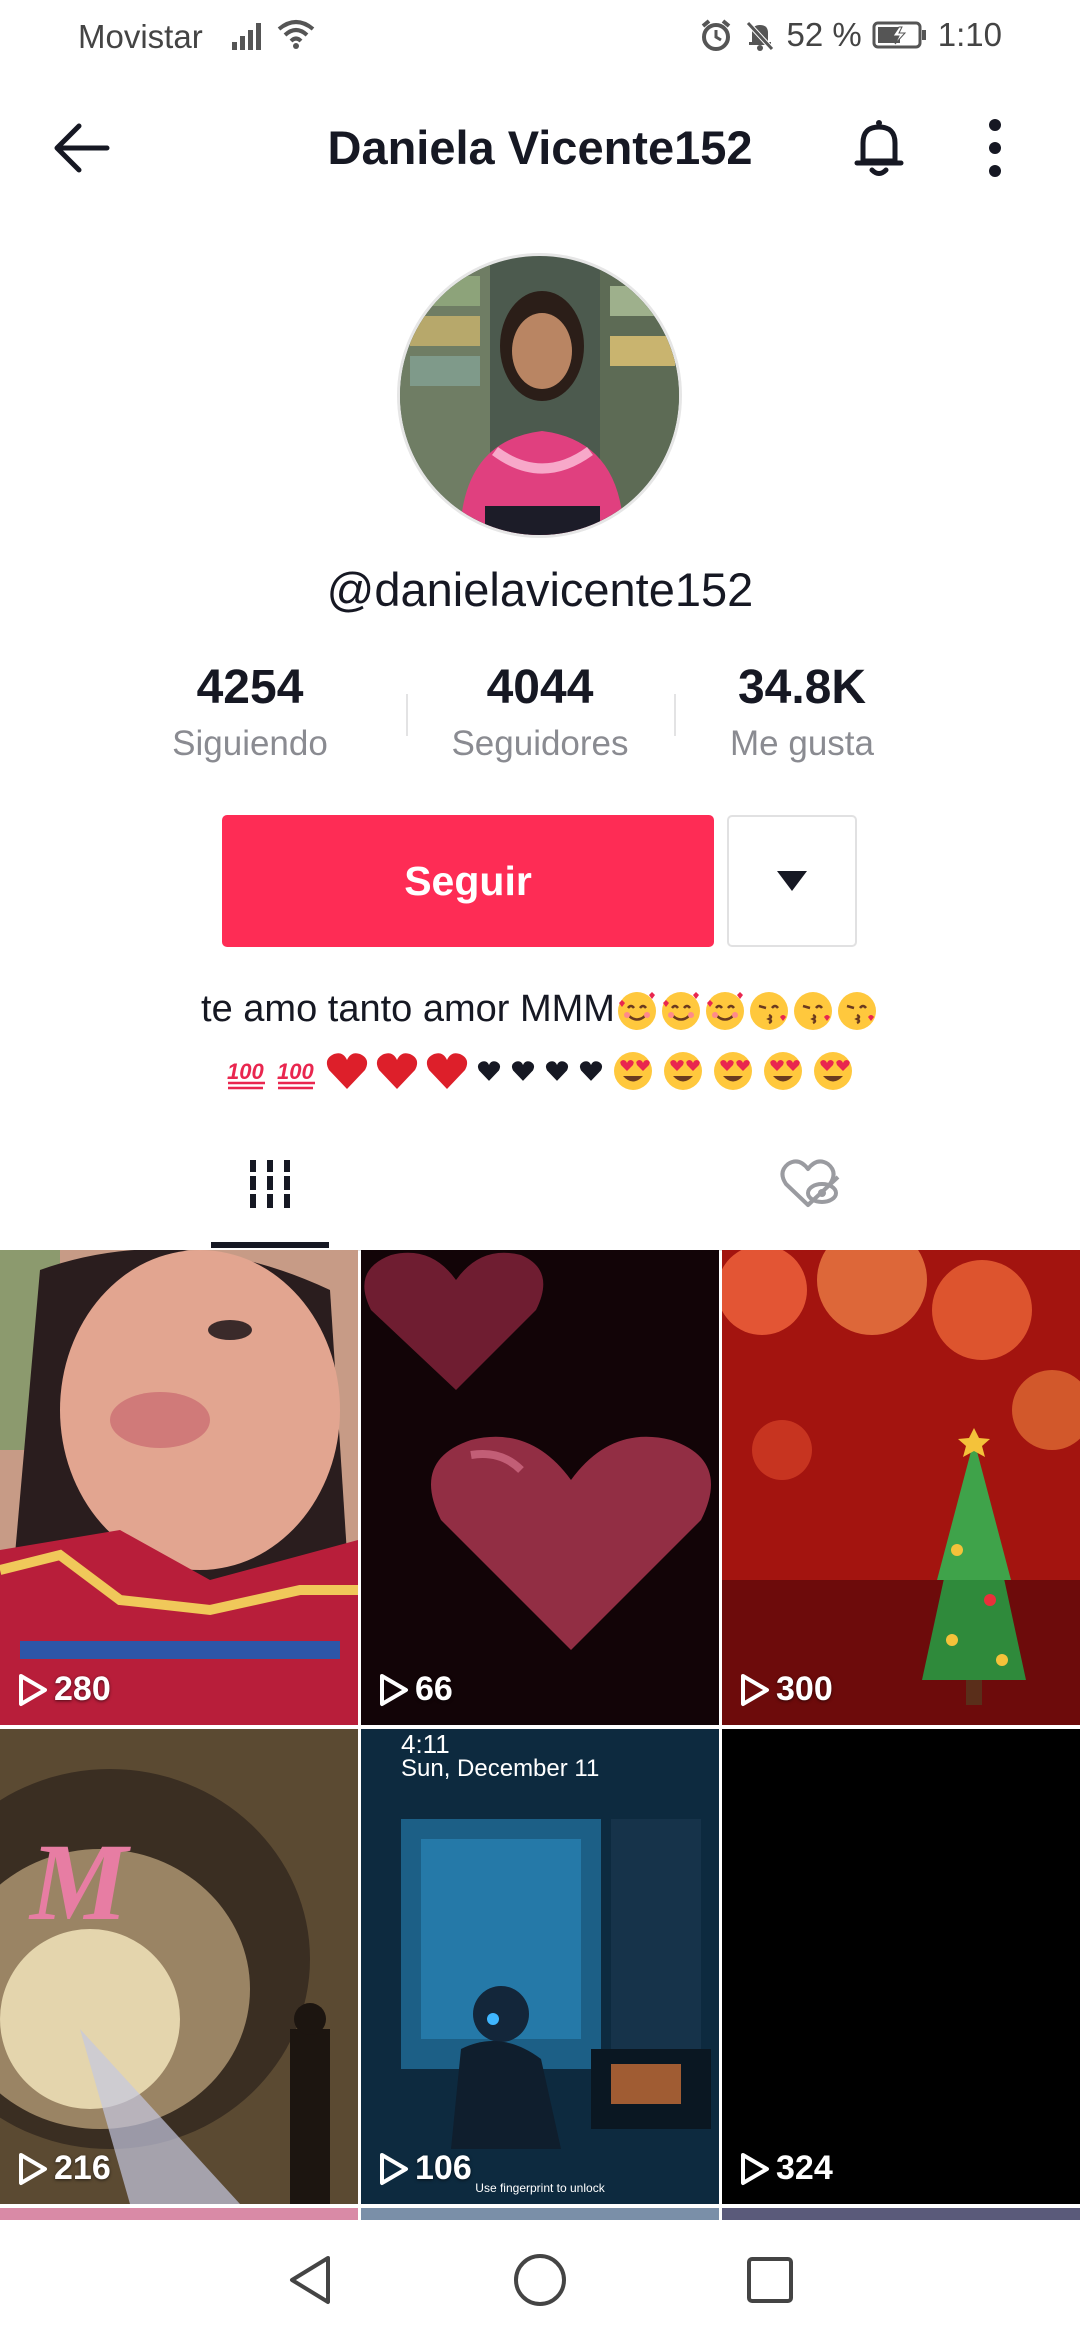 Image resolution: width=1080 pixels, height=2340 pixels. I want to click on view-count-text: 324, so click(804, 2168).